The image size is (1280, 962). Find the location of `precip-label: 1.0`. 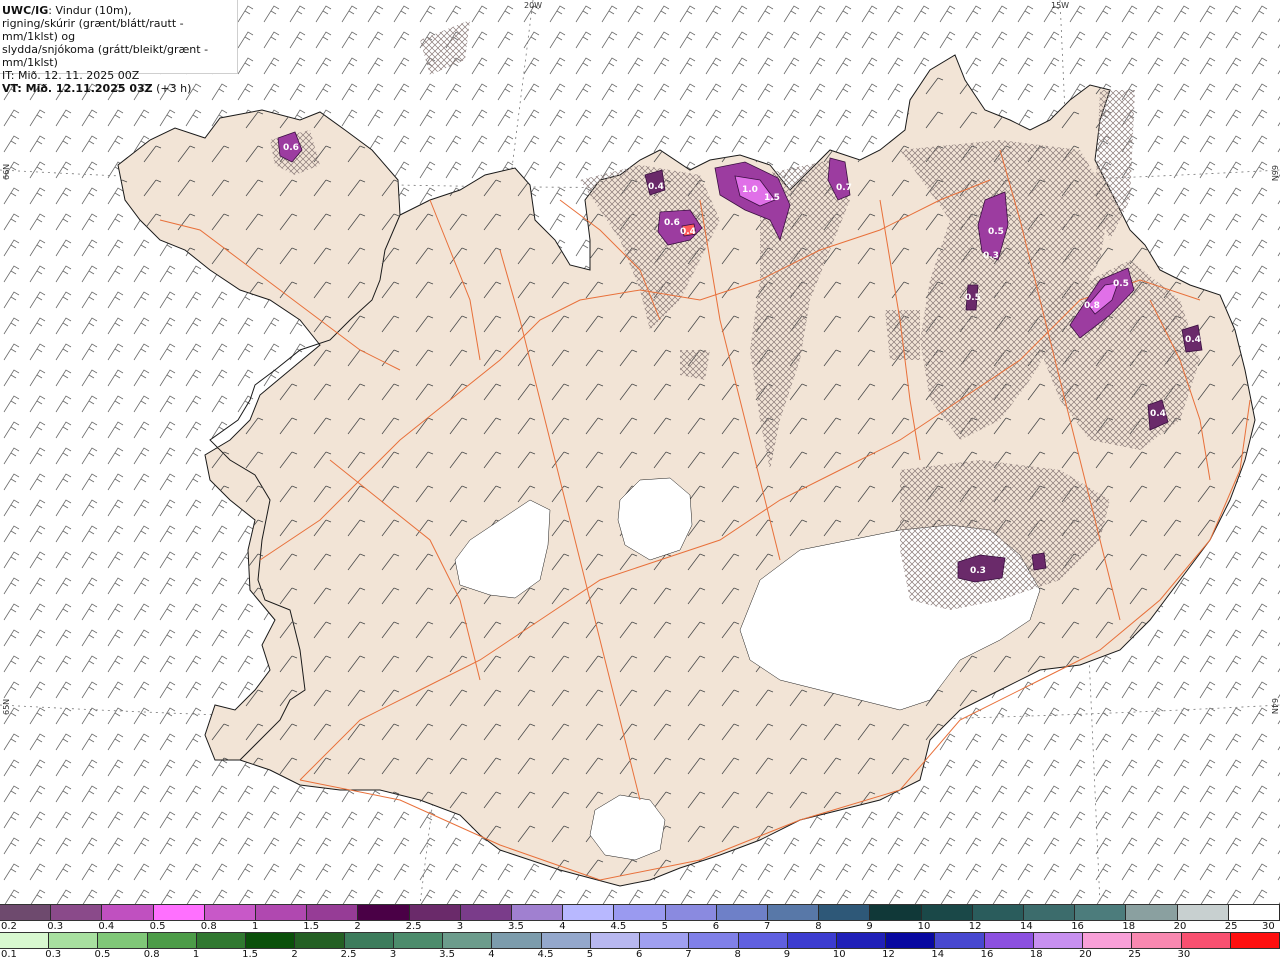

precip-label: 1.0 is located at coordinates (750, 190).